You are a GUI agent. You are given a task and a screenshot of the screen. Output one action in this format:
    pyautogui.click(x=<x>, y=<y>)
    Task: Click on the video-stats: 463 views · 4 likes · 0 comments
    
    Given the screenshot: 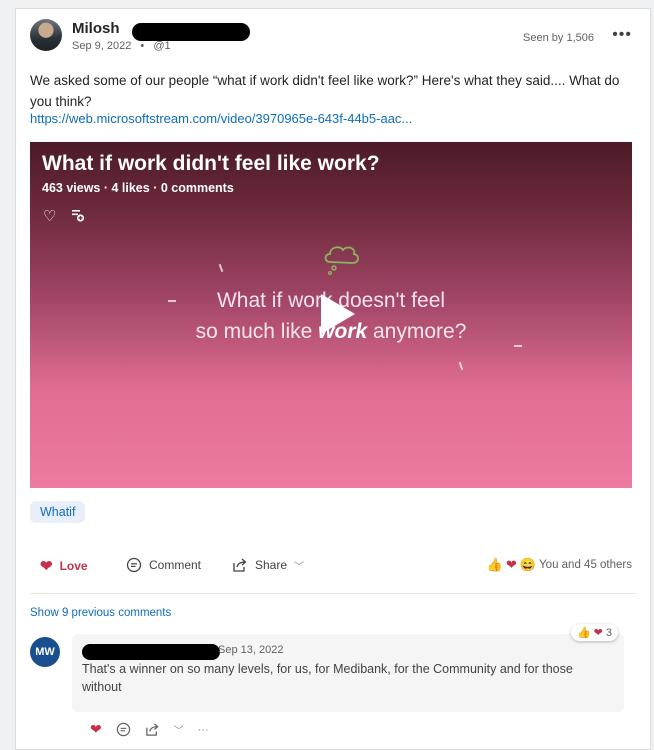 What is the action you would take?
    pyautogui.click(x=138, y=188)
    